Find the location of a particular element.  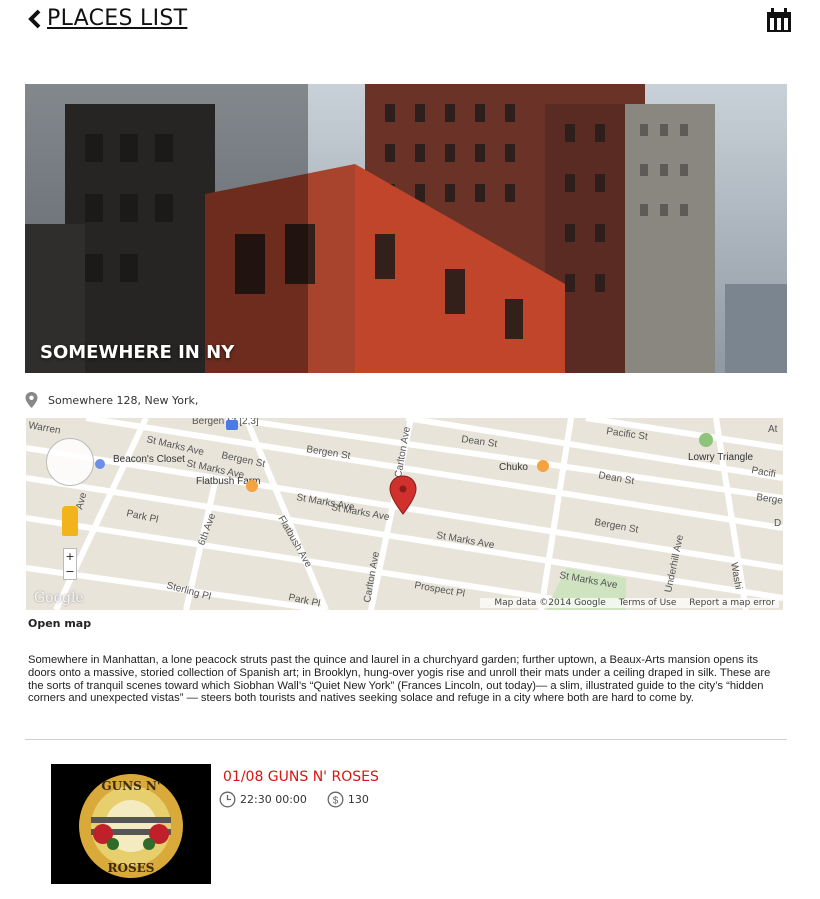

back-link-label: PLACES LIST is located at coordinates (117, 18).